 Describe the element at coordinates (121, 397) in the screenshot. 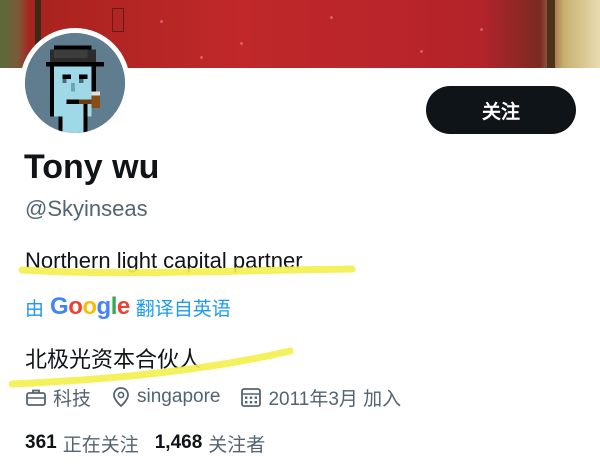

I see `location-pin-icon` at that location.